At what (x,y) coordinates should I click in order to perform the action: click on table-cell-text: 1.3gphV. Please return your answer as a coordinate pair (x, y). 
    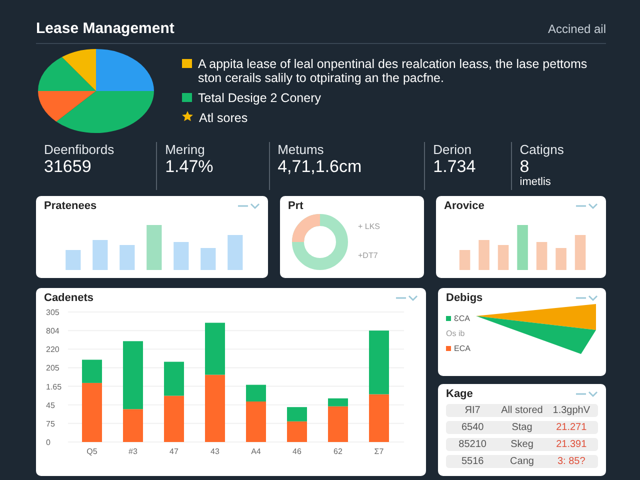
    Looking at the image, I should click on (572, 410).